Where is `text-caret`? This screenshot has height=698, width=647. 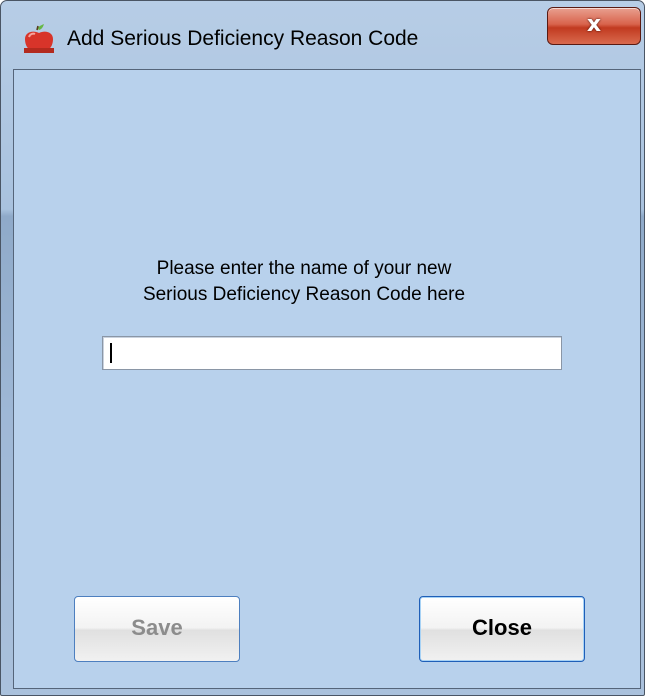
text-caret is located at coordinates (111, 353).